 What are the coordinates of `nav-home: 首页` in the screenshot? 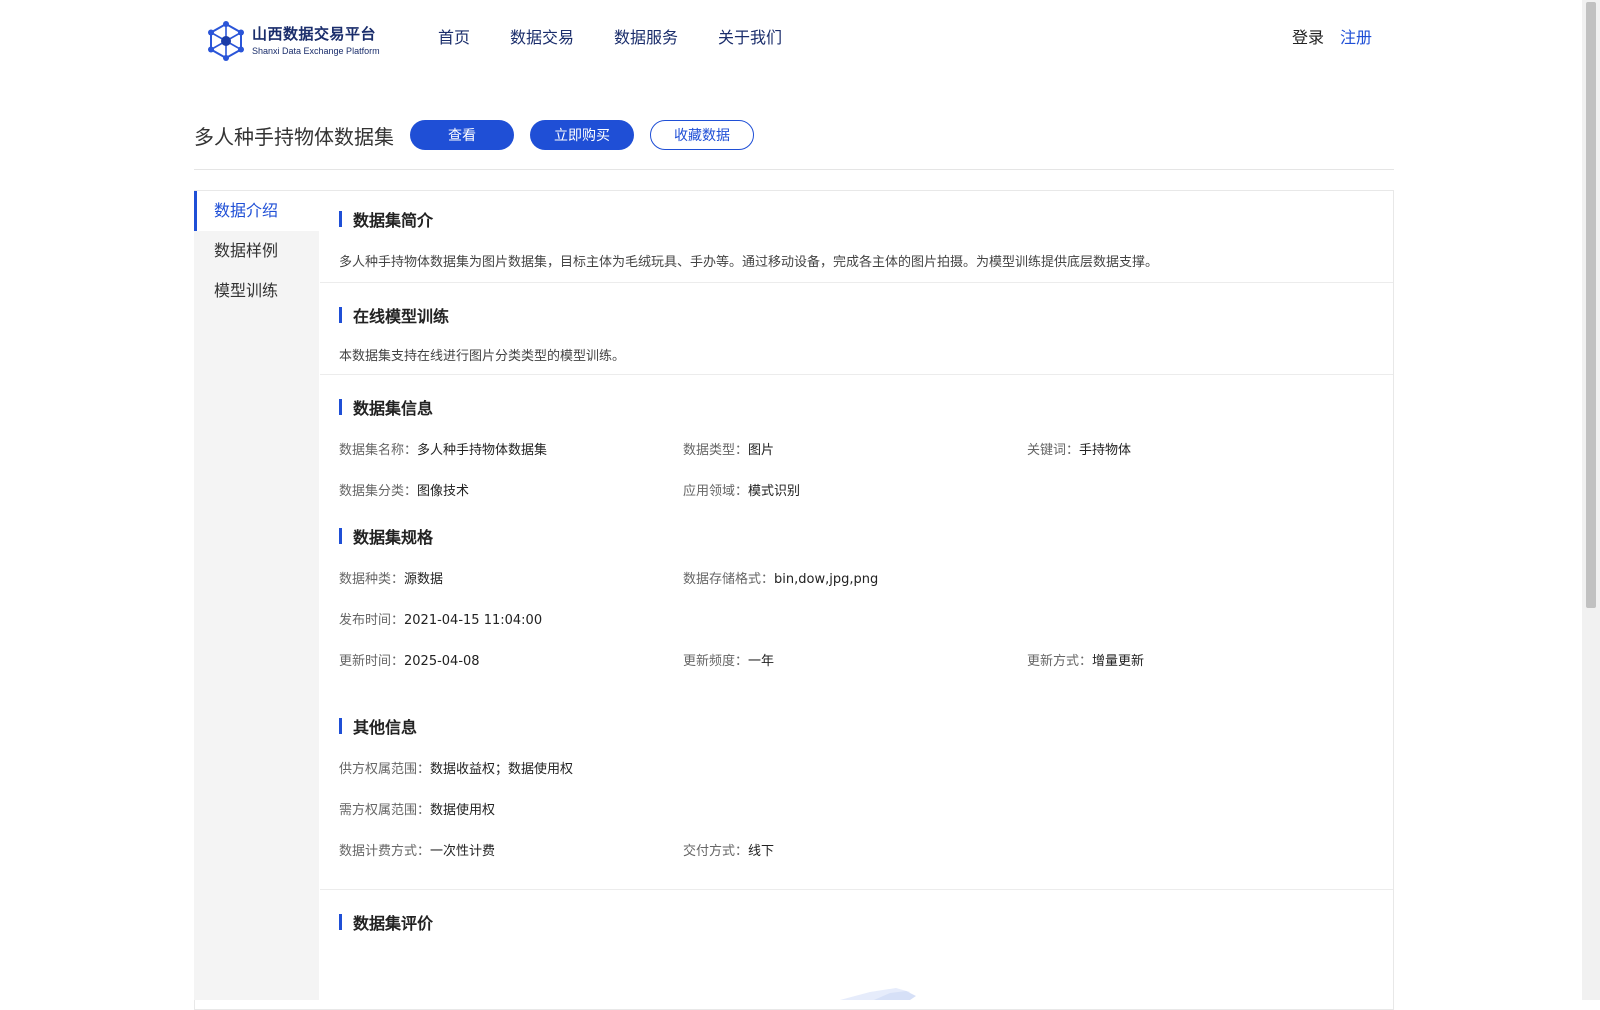 It's located at (454, 38).